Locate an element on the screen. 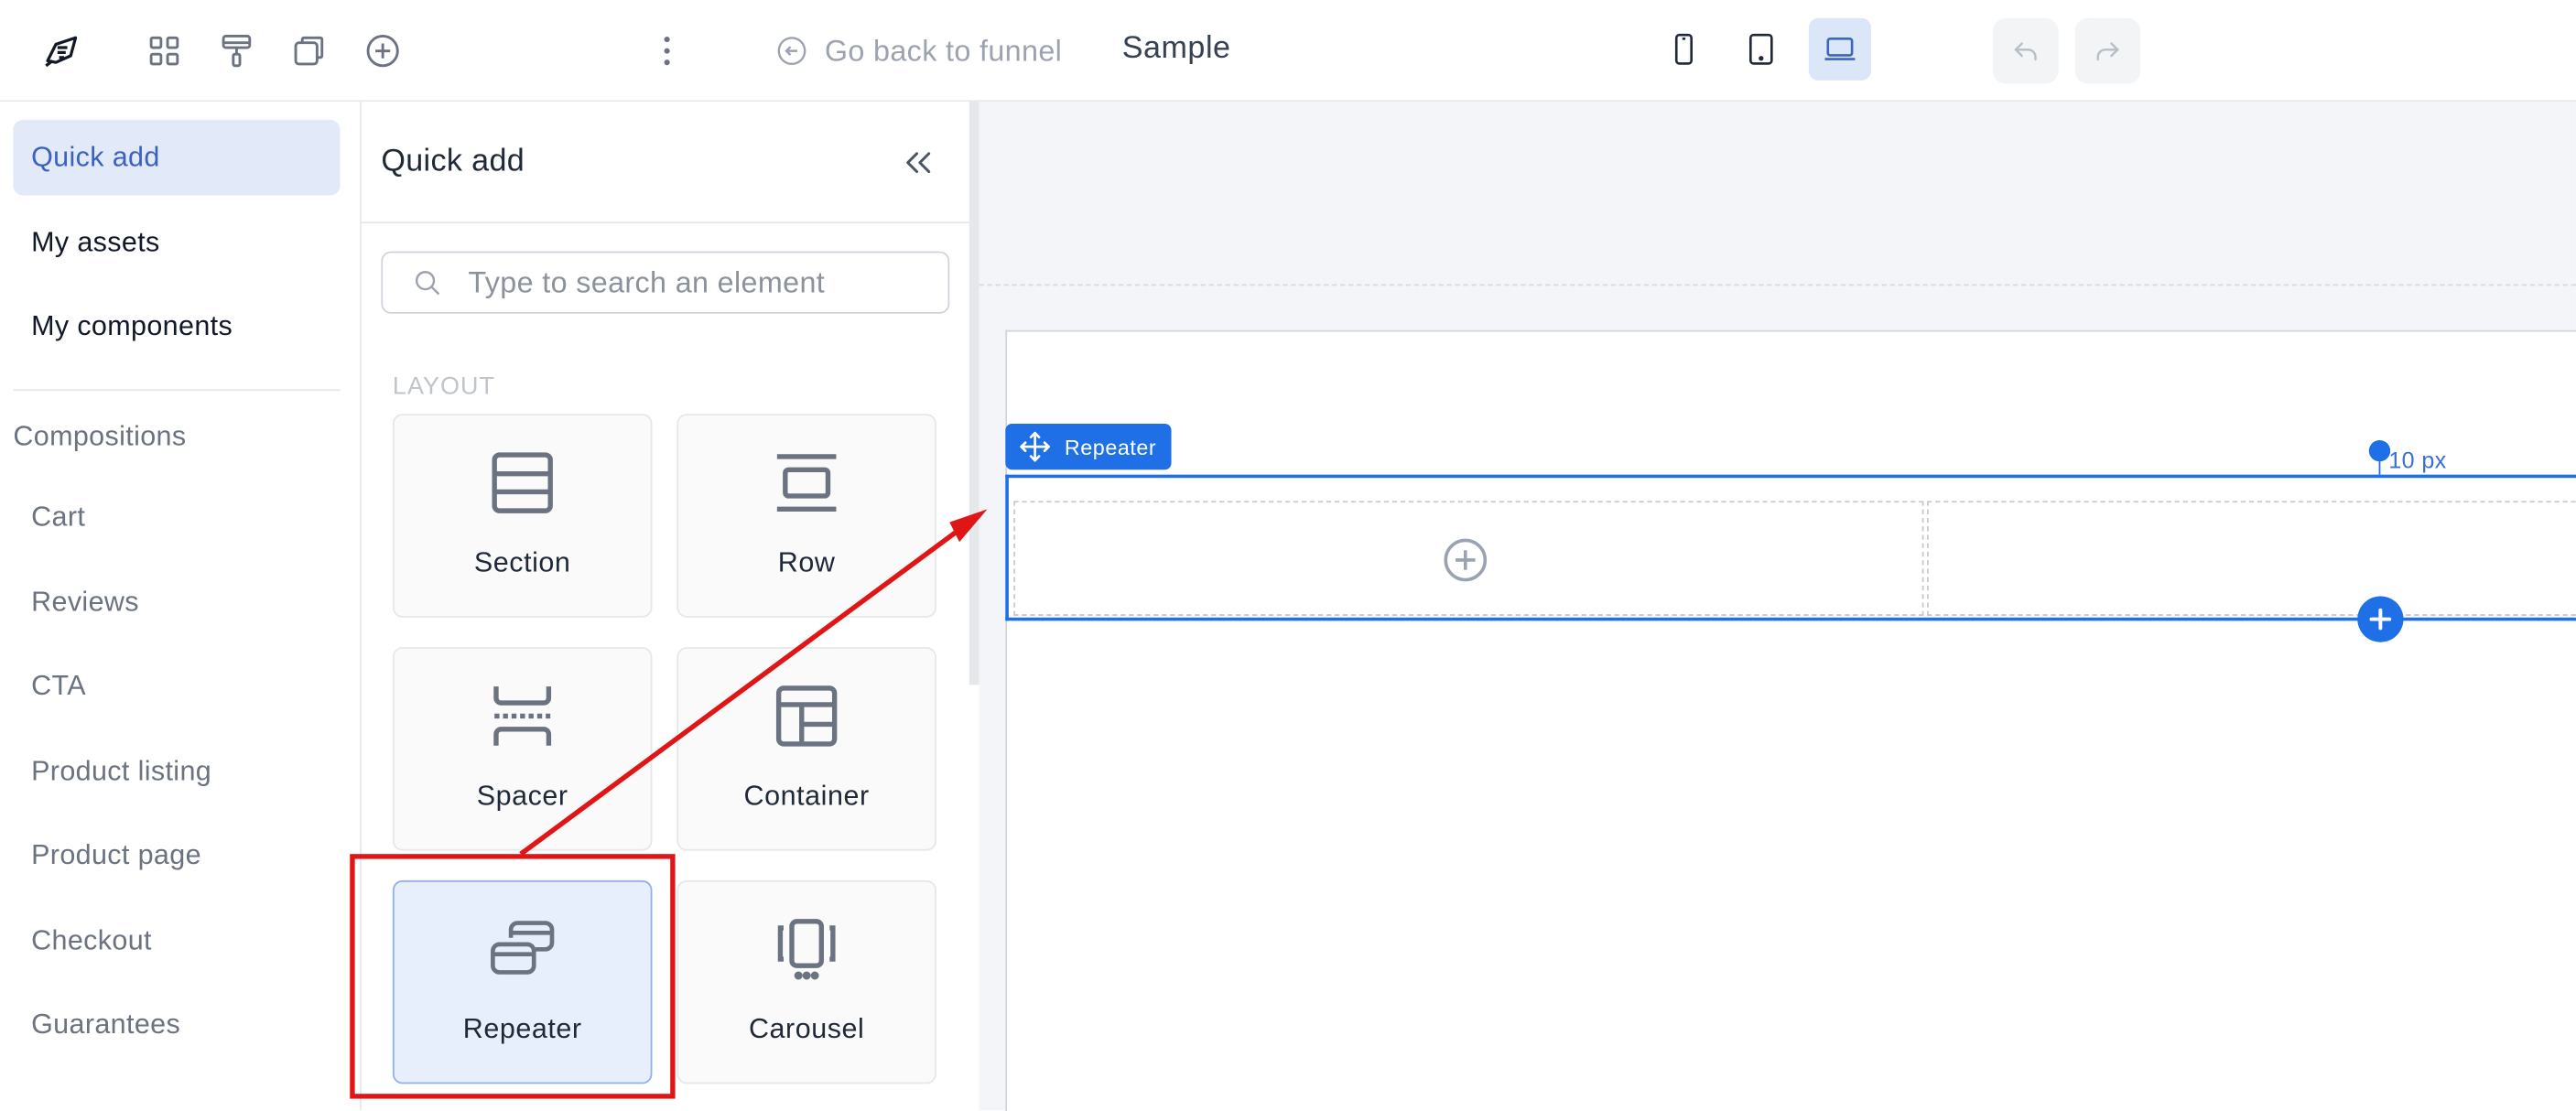 The image size is (2576, 1111). composition-cta: CTA is located at coordinates (59, 686).